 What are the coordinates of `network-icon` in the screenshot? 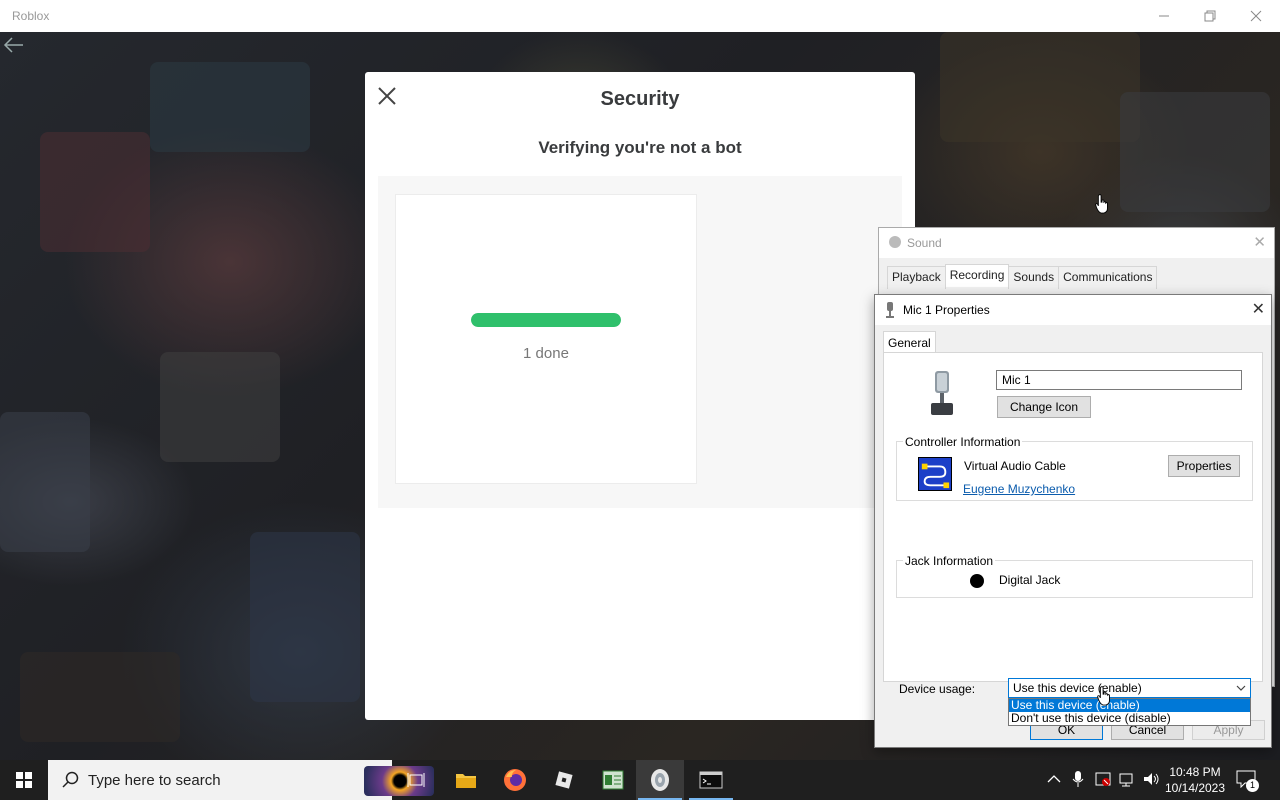 It's located at (1127, 779).